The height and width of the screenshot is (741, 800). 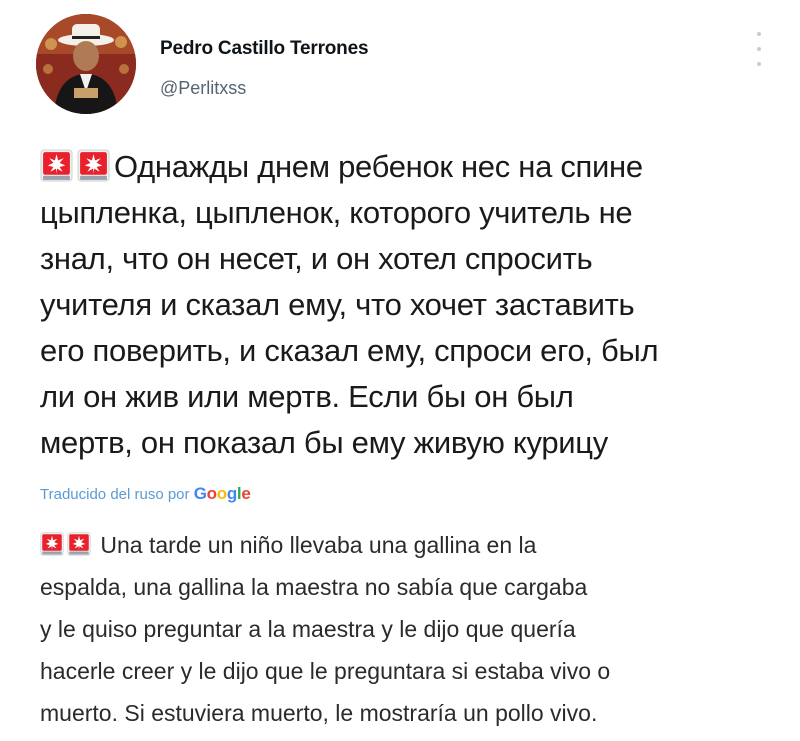 What do you see at coordinates (203, 88) in the screenshot?
I see `author-handle: @Perlitxss` at bounding box center [203, 88].